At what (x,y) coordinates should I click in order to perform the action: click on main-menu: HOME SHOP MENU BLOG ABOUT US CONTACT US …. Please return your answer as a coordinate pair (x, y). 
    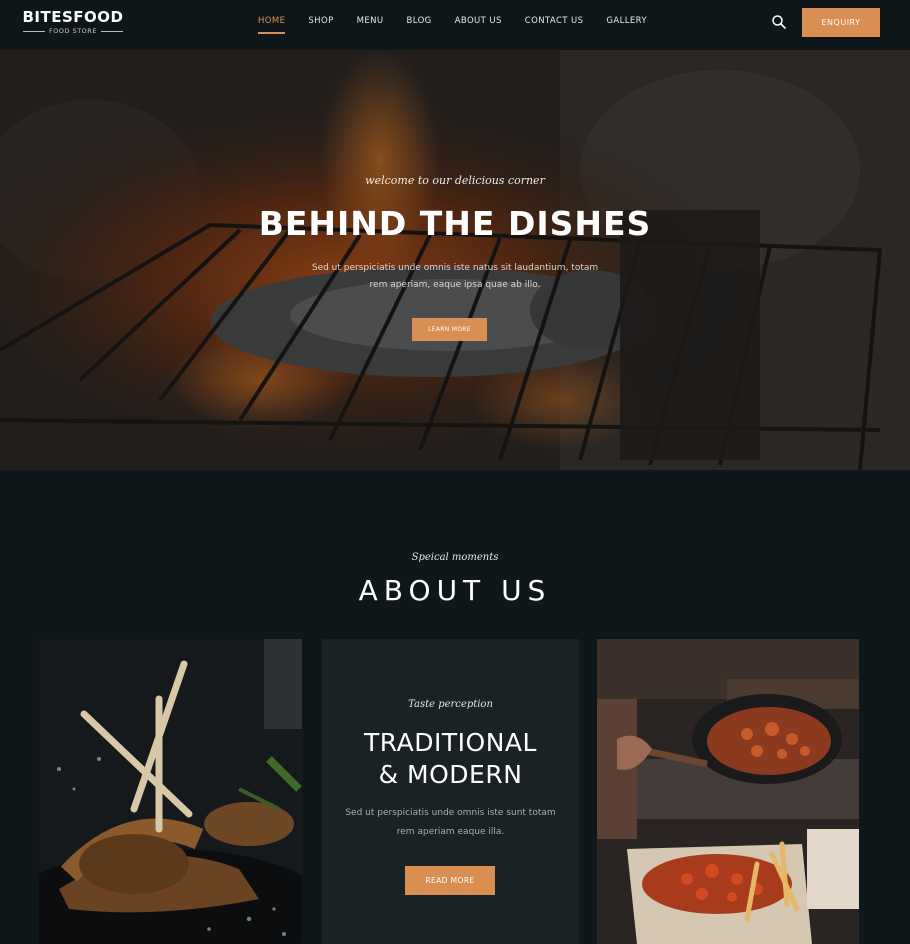
    Looking at the image, I should click on (464, 25).